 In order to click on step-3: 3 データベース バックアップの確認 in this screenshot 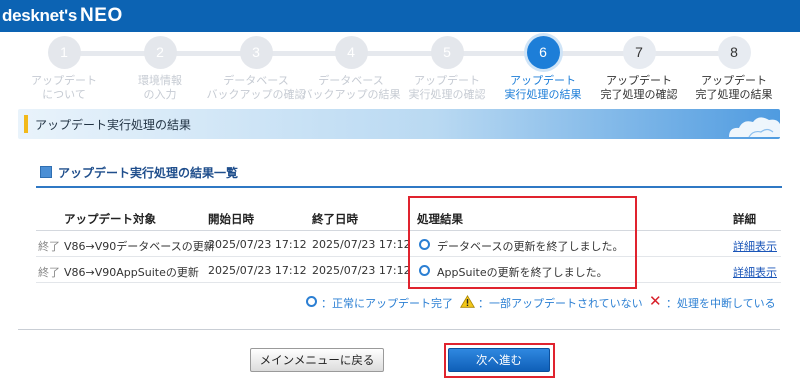, I will do `click(256, 69)`.